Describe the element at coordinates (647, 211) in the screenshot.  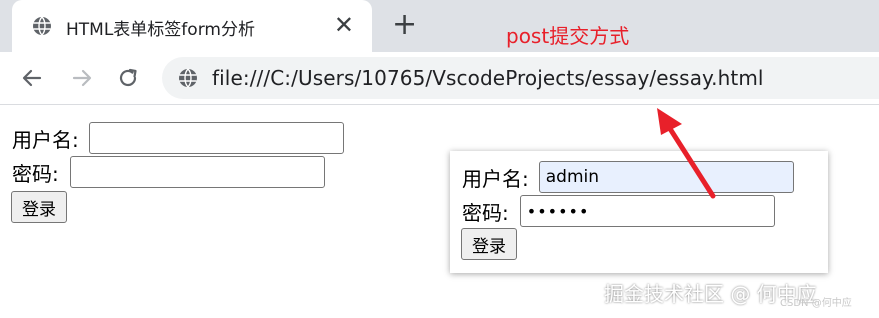
I see `popup-password-input: ••••••` at that location.